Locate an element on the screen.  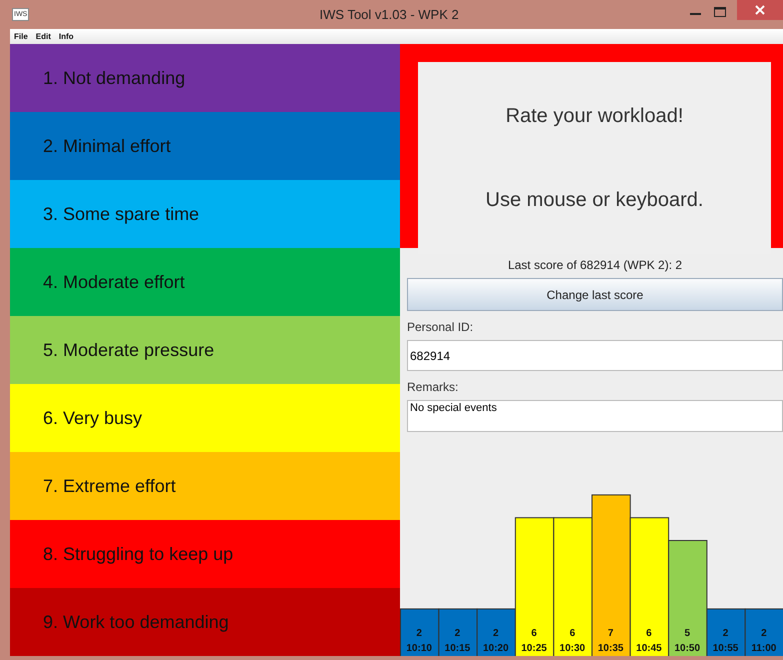
rating-button: 5. Moderate pressure is located at coordinates (205, 350).